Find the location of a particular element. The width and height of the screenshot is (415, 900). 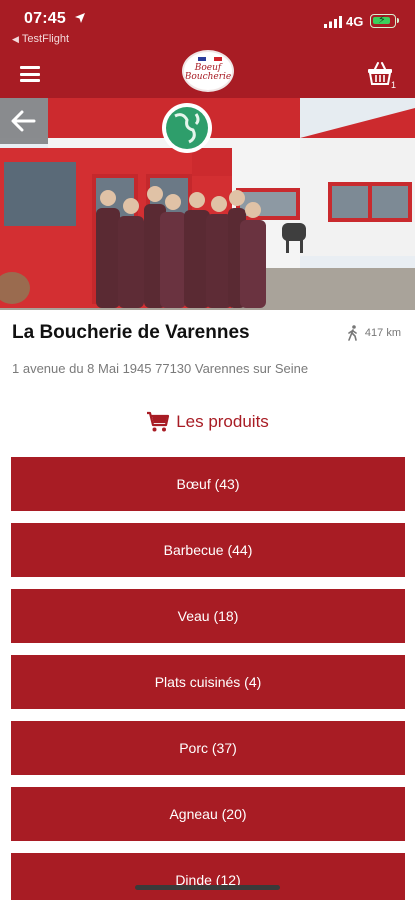

signal-icon is located at coordinates (333, 22).